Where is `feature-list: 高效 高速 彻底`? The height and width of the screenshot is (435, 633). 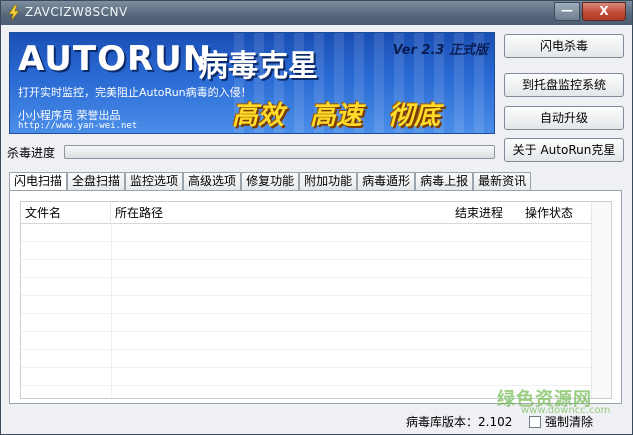
feature-list: 高效 高速 彻底 is located at coordinates (336, 113).